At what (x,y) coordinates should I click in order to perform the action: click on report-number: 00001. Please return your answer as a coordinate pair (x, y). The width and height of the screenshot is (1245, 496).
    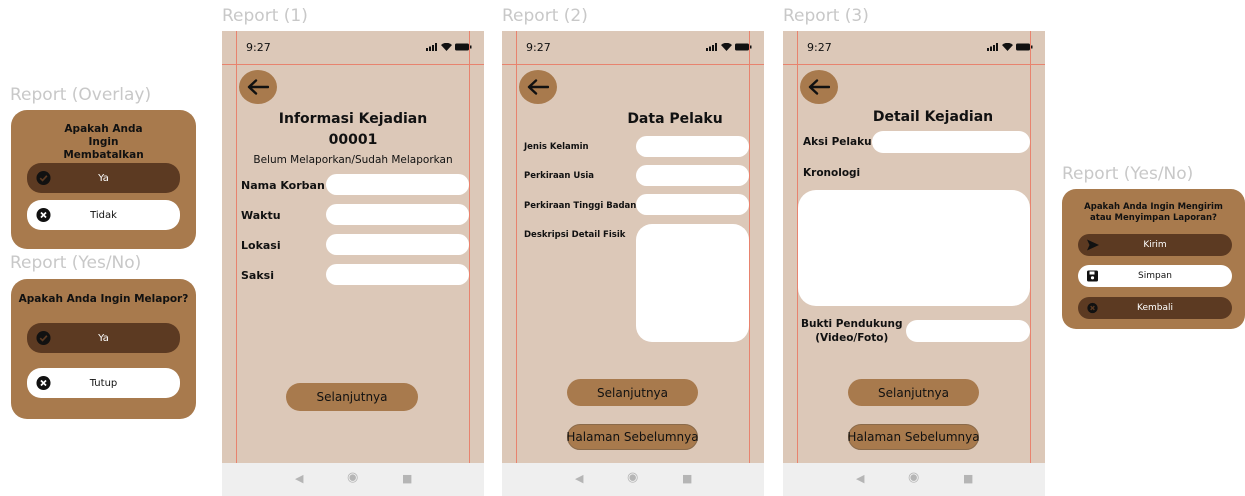
    Looking at the image, I should click on (353, 140).